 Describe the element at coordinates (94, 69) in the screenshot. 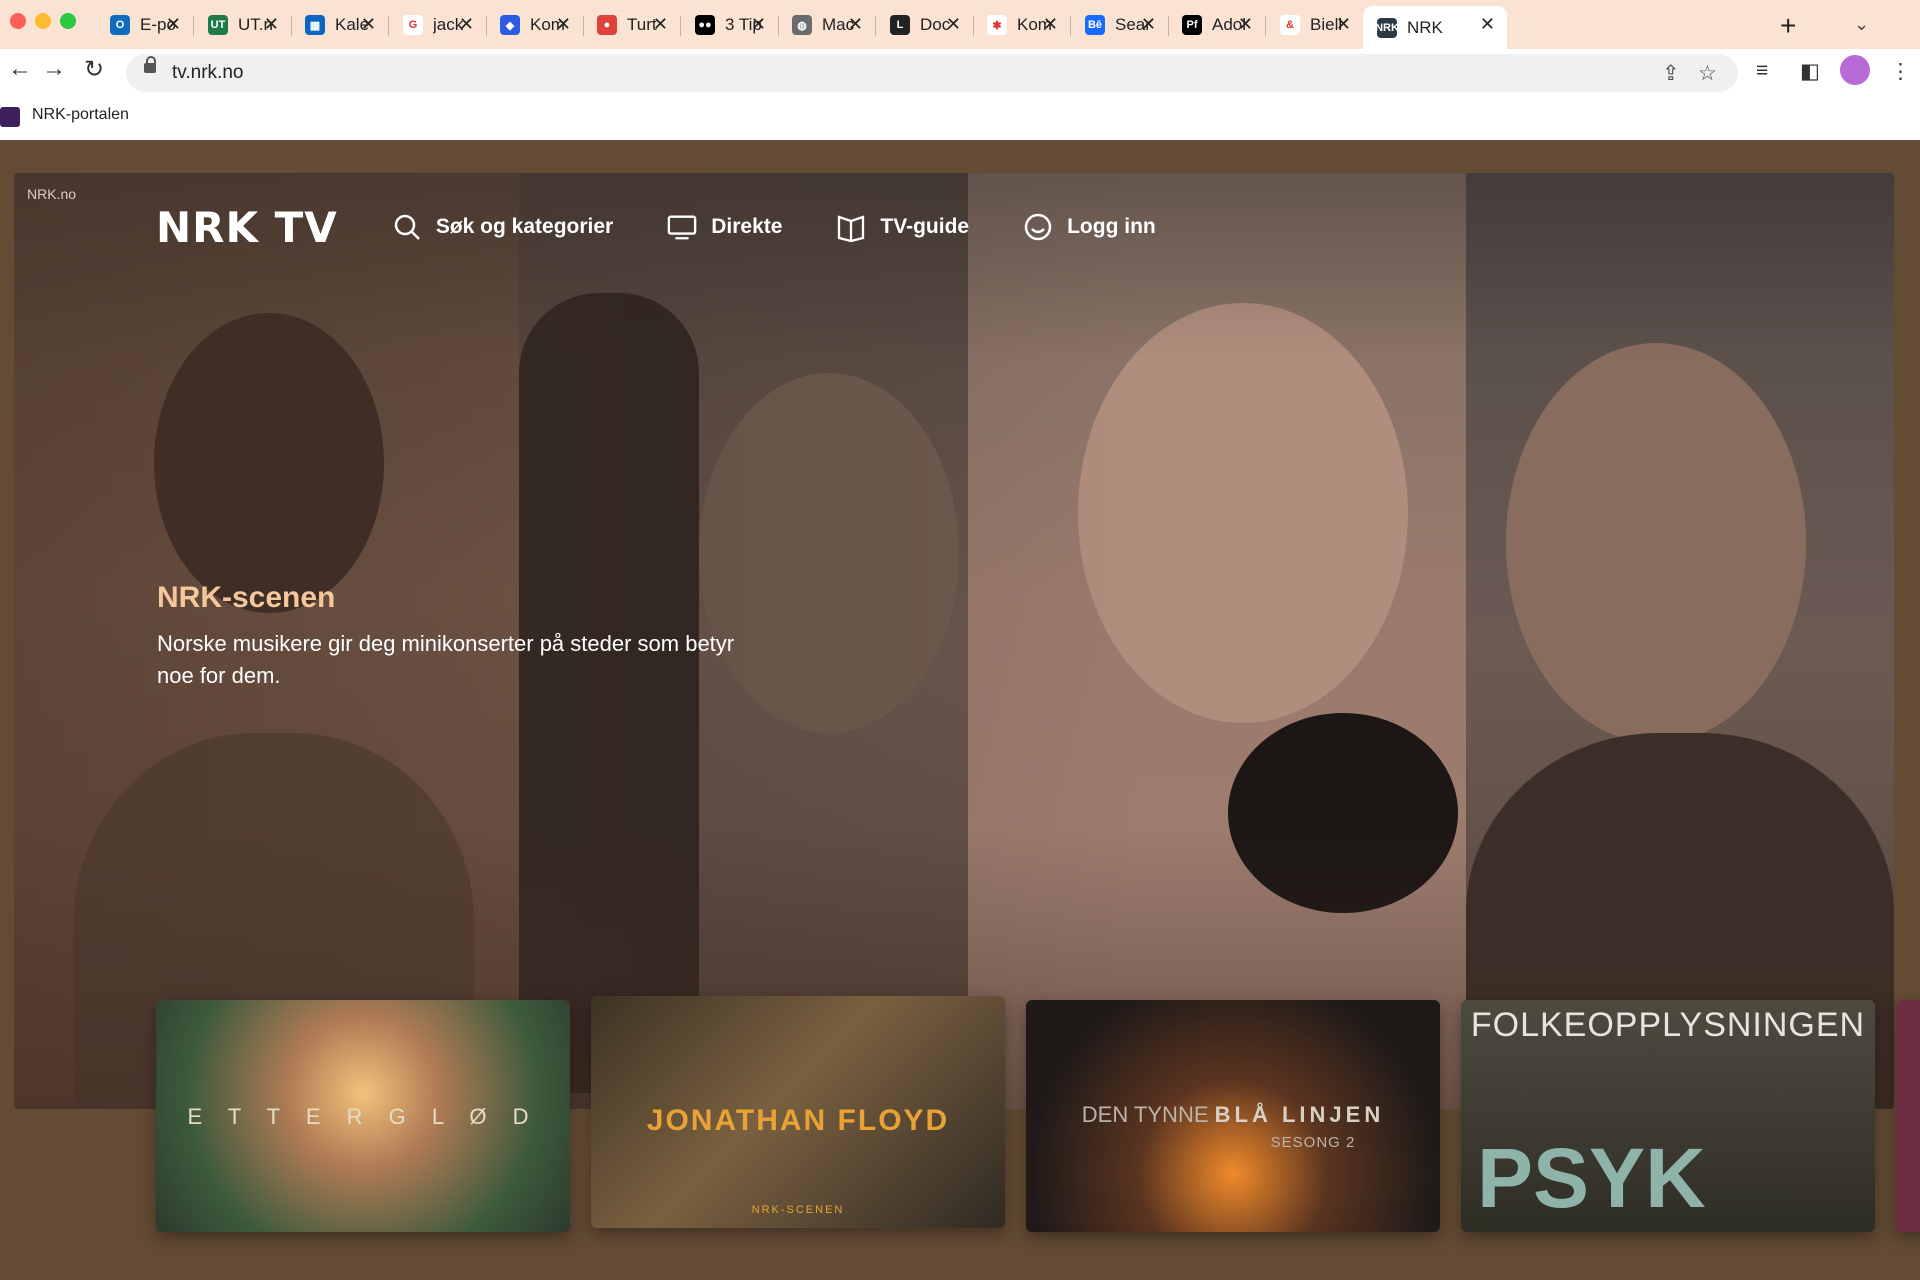

I see `reload-icon: ↻` at that location.